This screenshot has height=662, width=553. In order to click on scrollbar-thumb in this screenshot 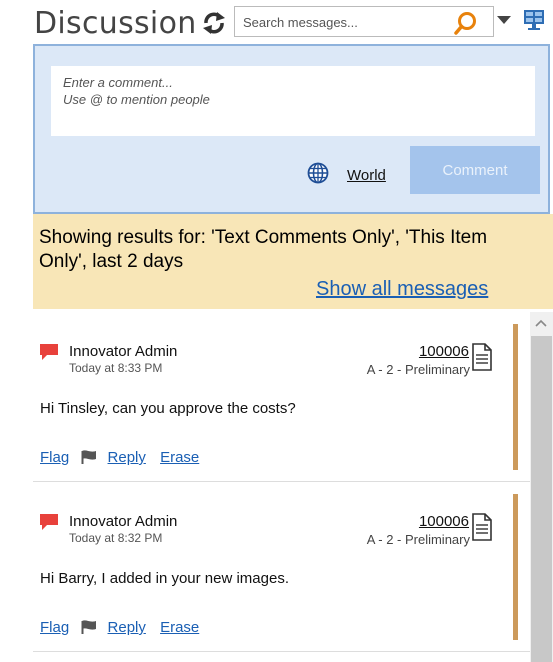, I will do `click(541, 499)`.